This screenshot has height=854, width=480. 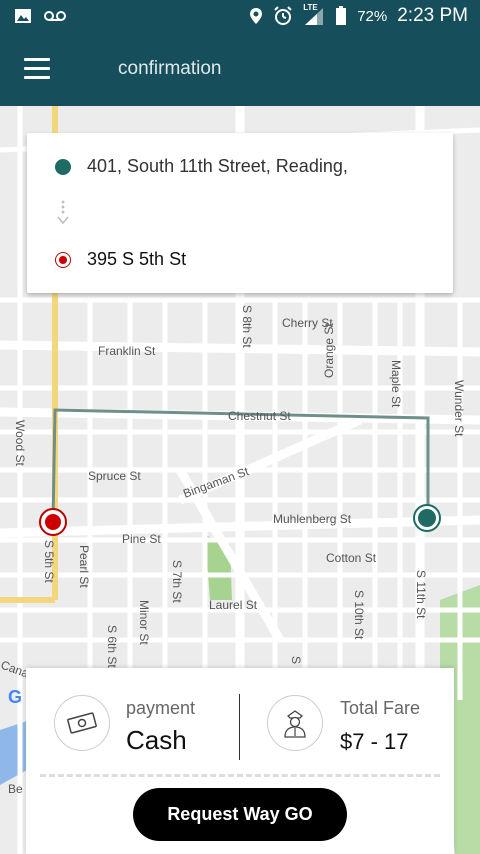 I want to click on street-label: Pearl St, so click(x=84, y=566).